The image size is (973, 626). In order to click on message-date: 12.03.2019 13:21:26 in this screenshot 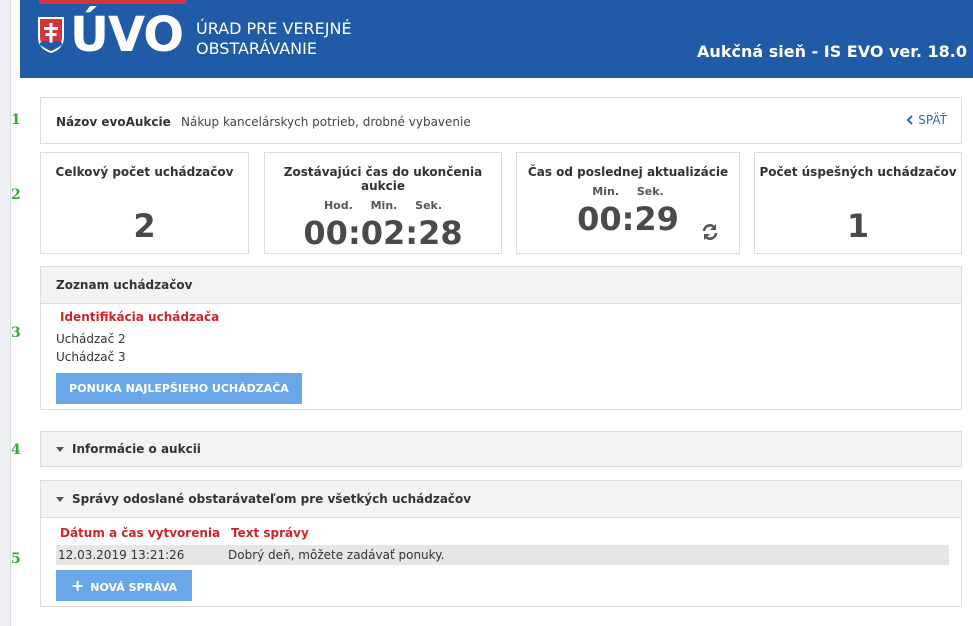, I will do `click(121, 555)`.